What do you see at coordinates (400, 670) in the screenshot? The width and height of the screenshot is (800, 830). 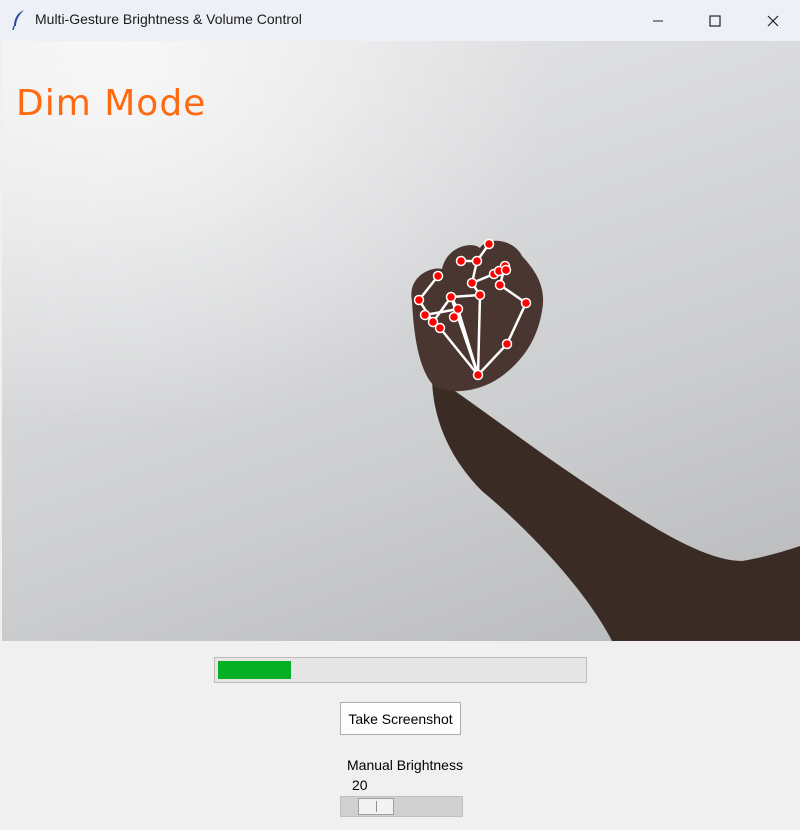 I see `brightness-progress-bar` at bounding box center [400, 670].